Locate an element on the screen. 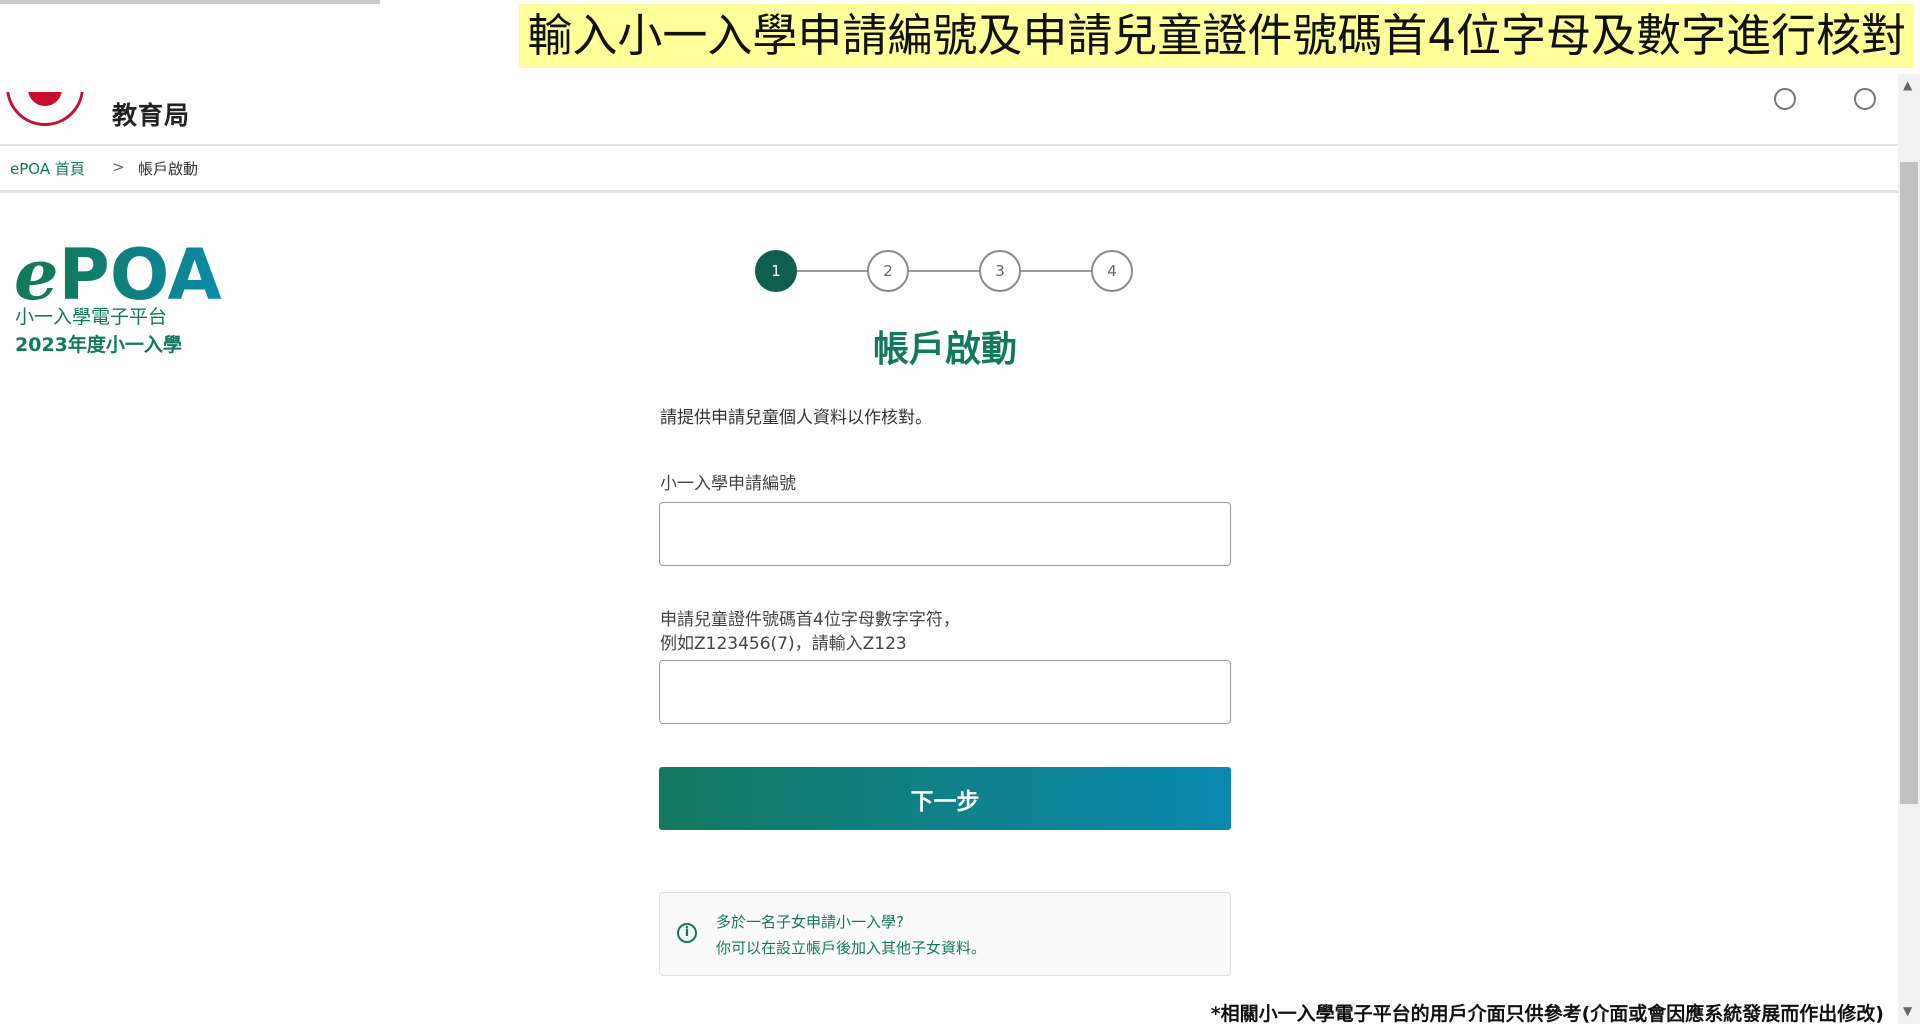  multiple-children-notice: i 多於一名子女申請小一入學? 你可以在設立帳戶後加入其他子女資料。 is located at coordinates (945, 934).